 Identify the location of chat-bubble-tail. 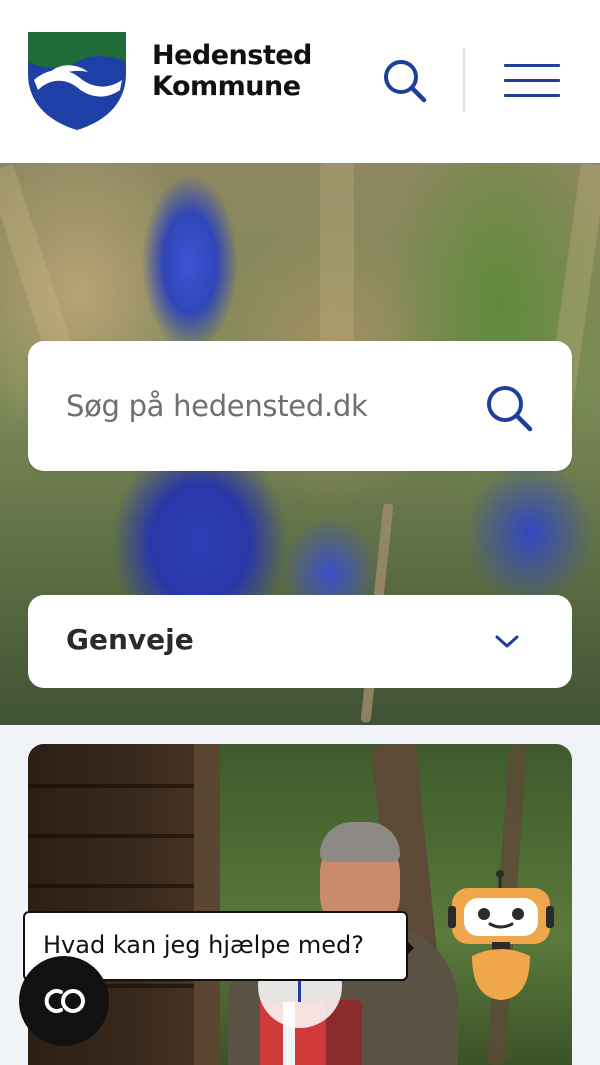
(410, 948).